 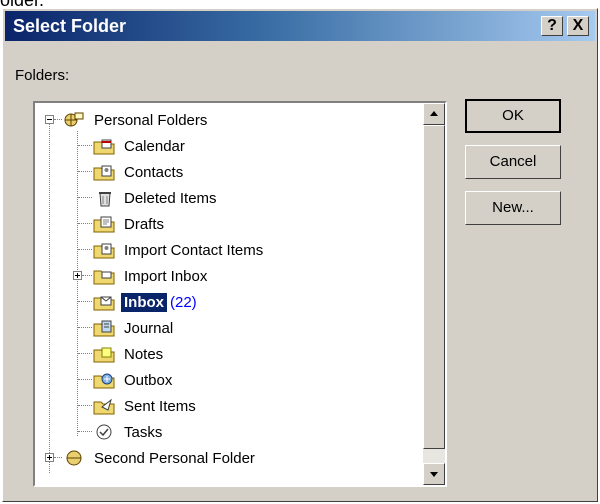 What do you see at coordinates (154, 146) in the screenshot?
I see `tree-item-label: Calendar` at bounding box center [154, 146].